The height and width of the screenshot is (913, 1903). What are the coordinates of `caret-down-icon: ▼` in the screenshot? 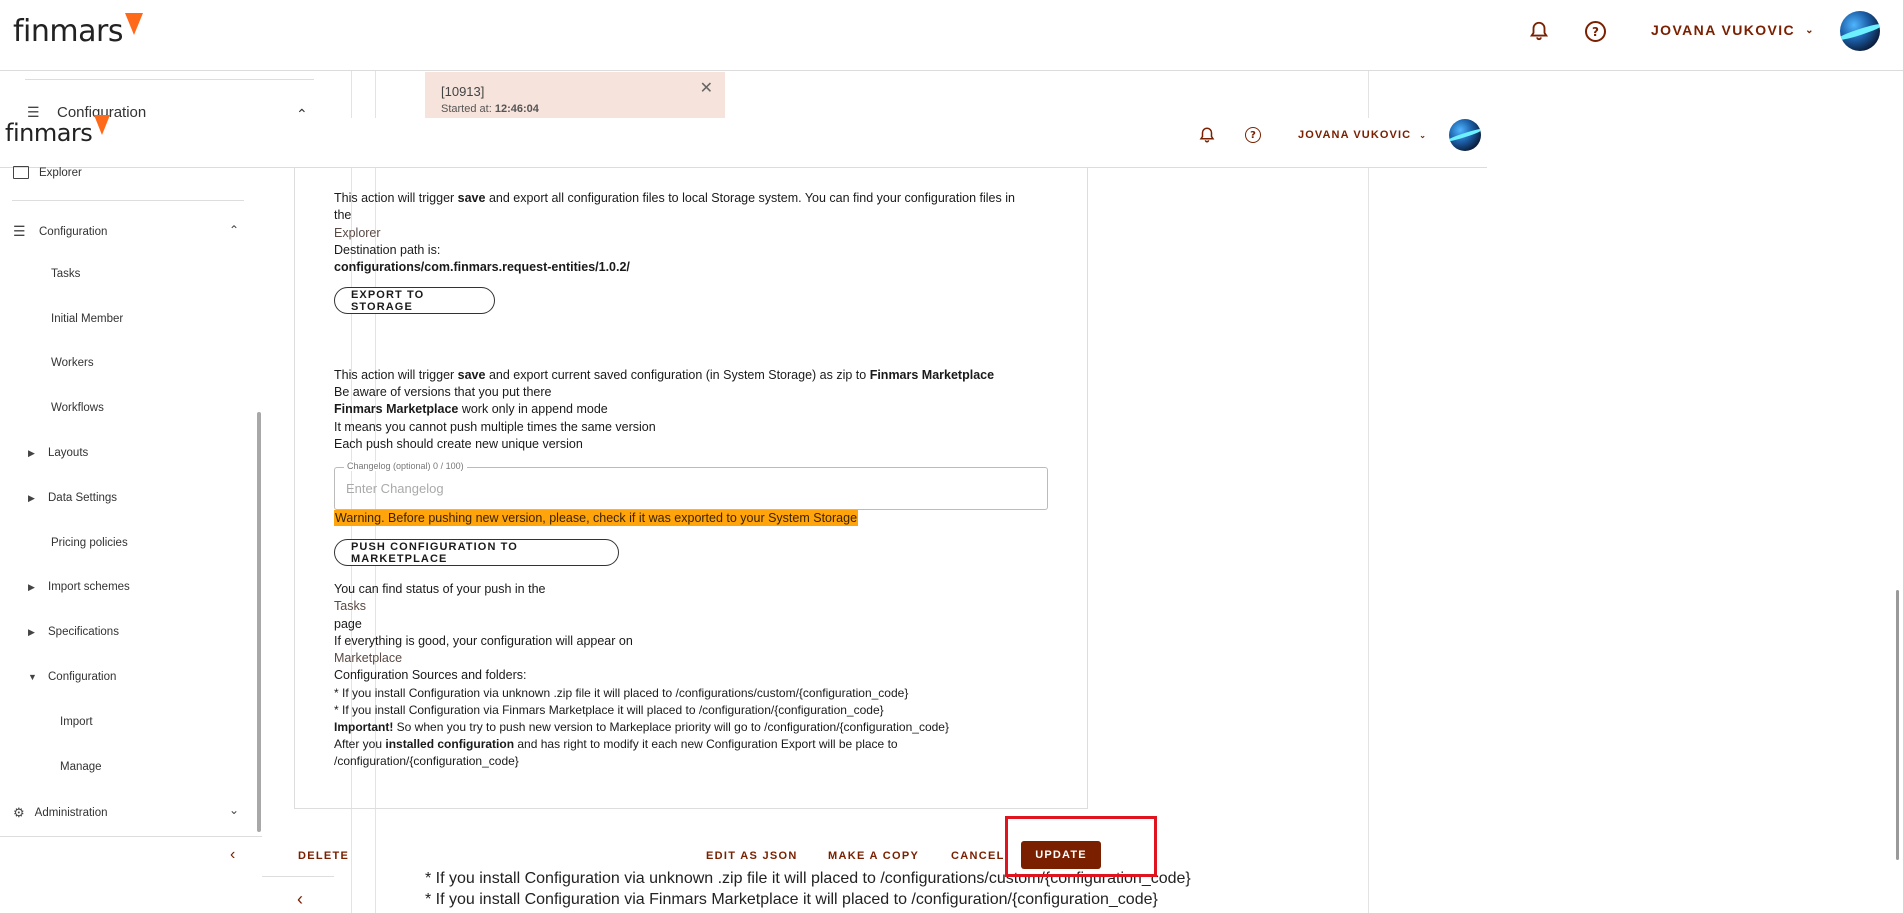 It's located at (32, 677).